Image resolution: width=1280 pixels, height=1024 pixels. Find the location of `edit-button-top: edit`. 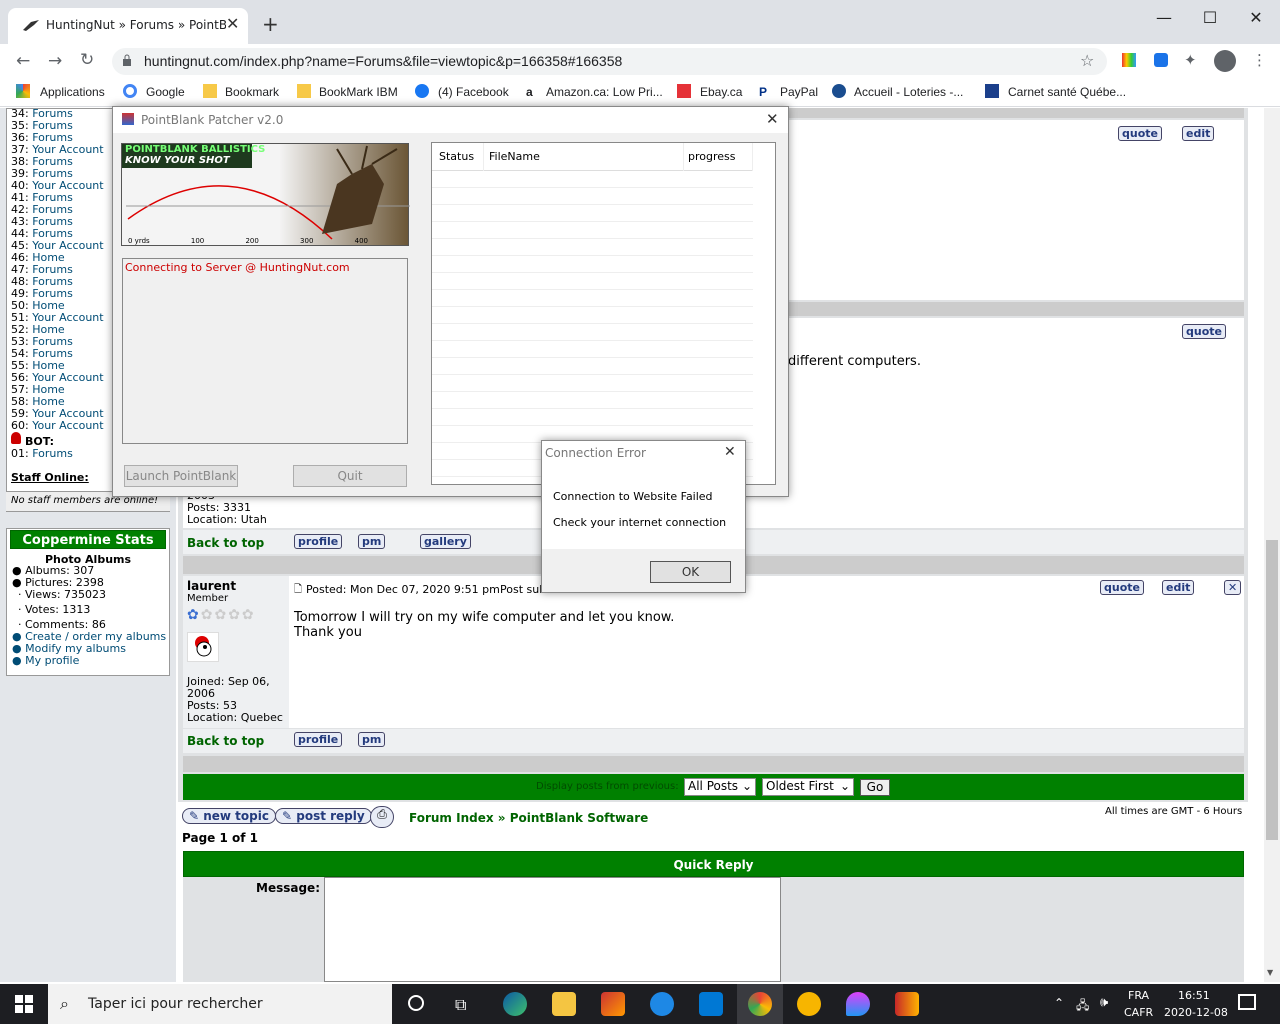

edit-button-top: edit is located at coordinates (1198, 133).